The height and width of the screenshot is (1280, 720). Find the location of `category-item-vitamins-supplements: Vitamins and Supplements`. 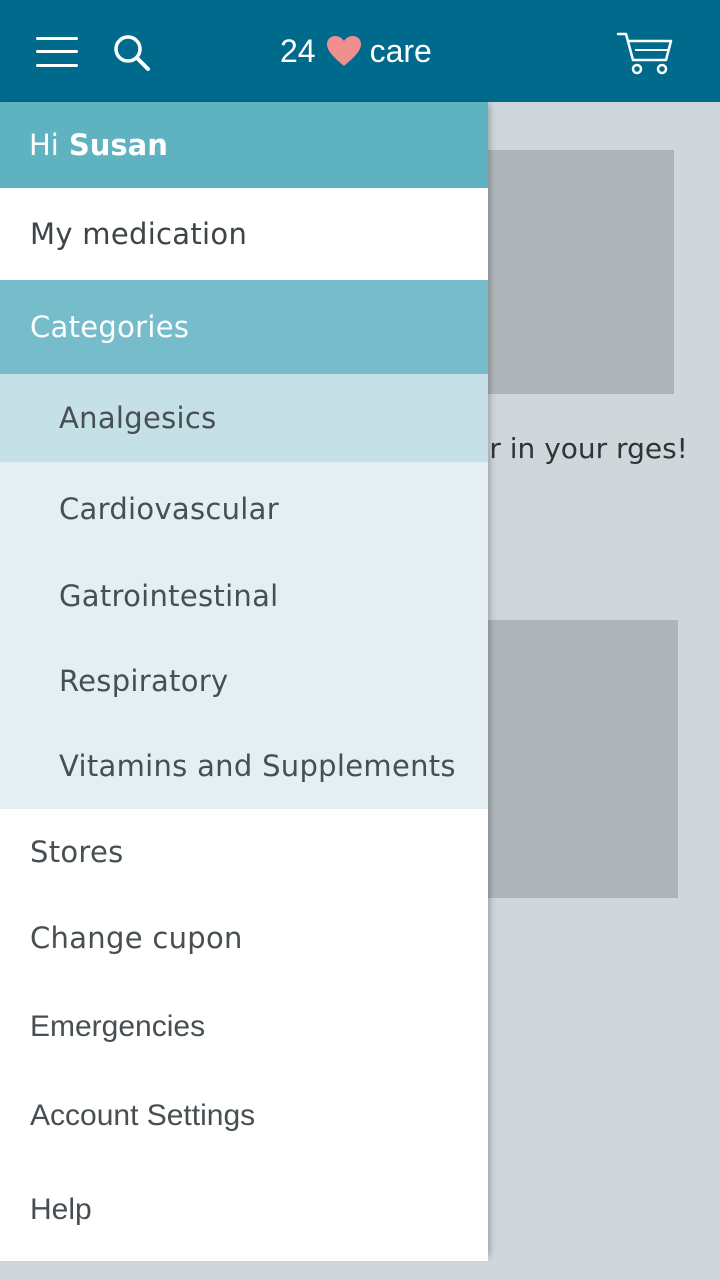

category-item-vitamins-supplements: Vitamins and Supplements is located at coordinates (244, 766).